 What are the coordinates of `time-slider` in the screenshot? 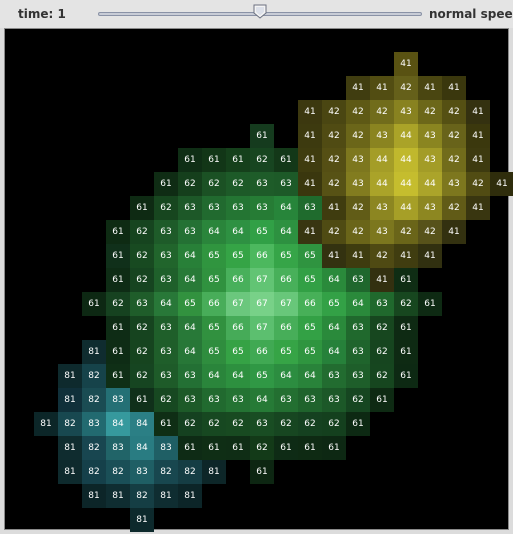 It's located at (260, 11).